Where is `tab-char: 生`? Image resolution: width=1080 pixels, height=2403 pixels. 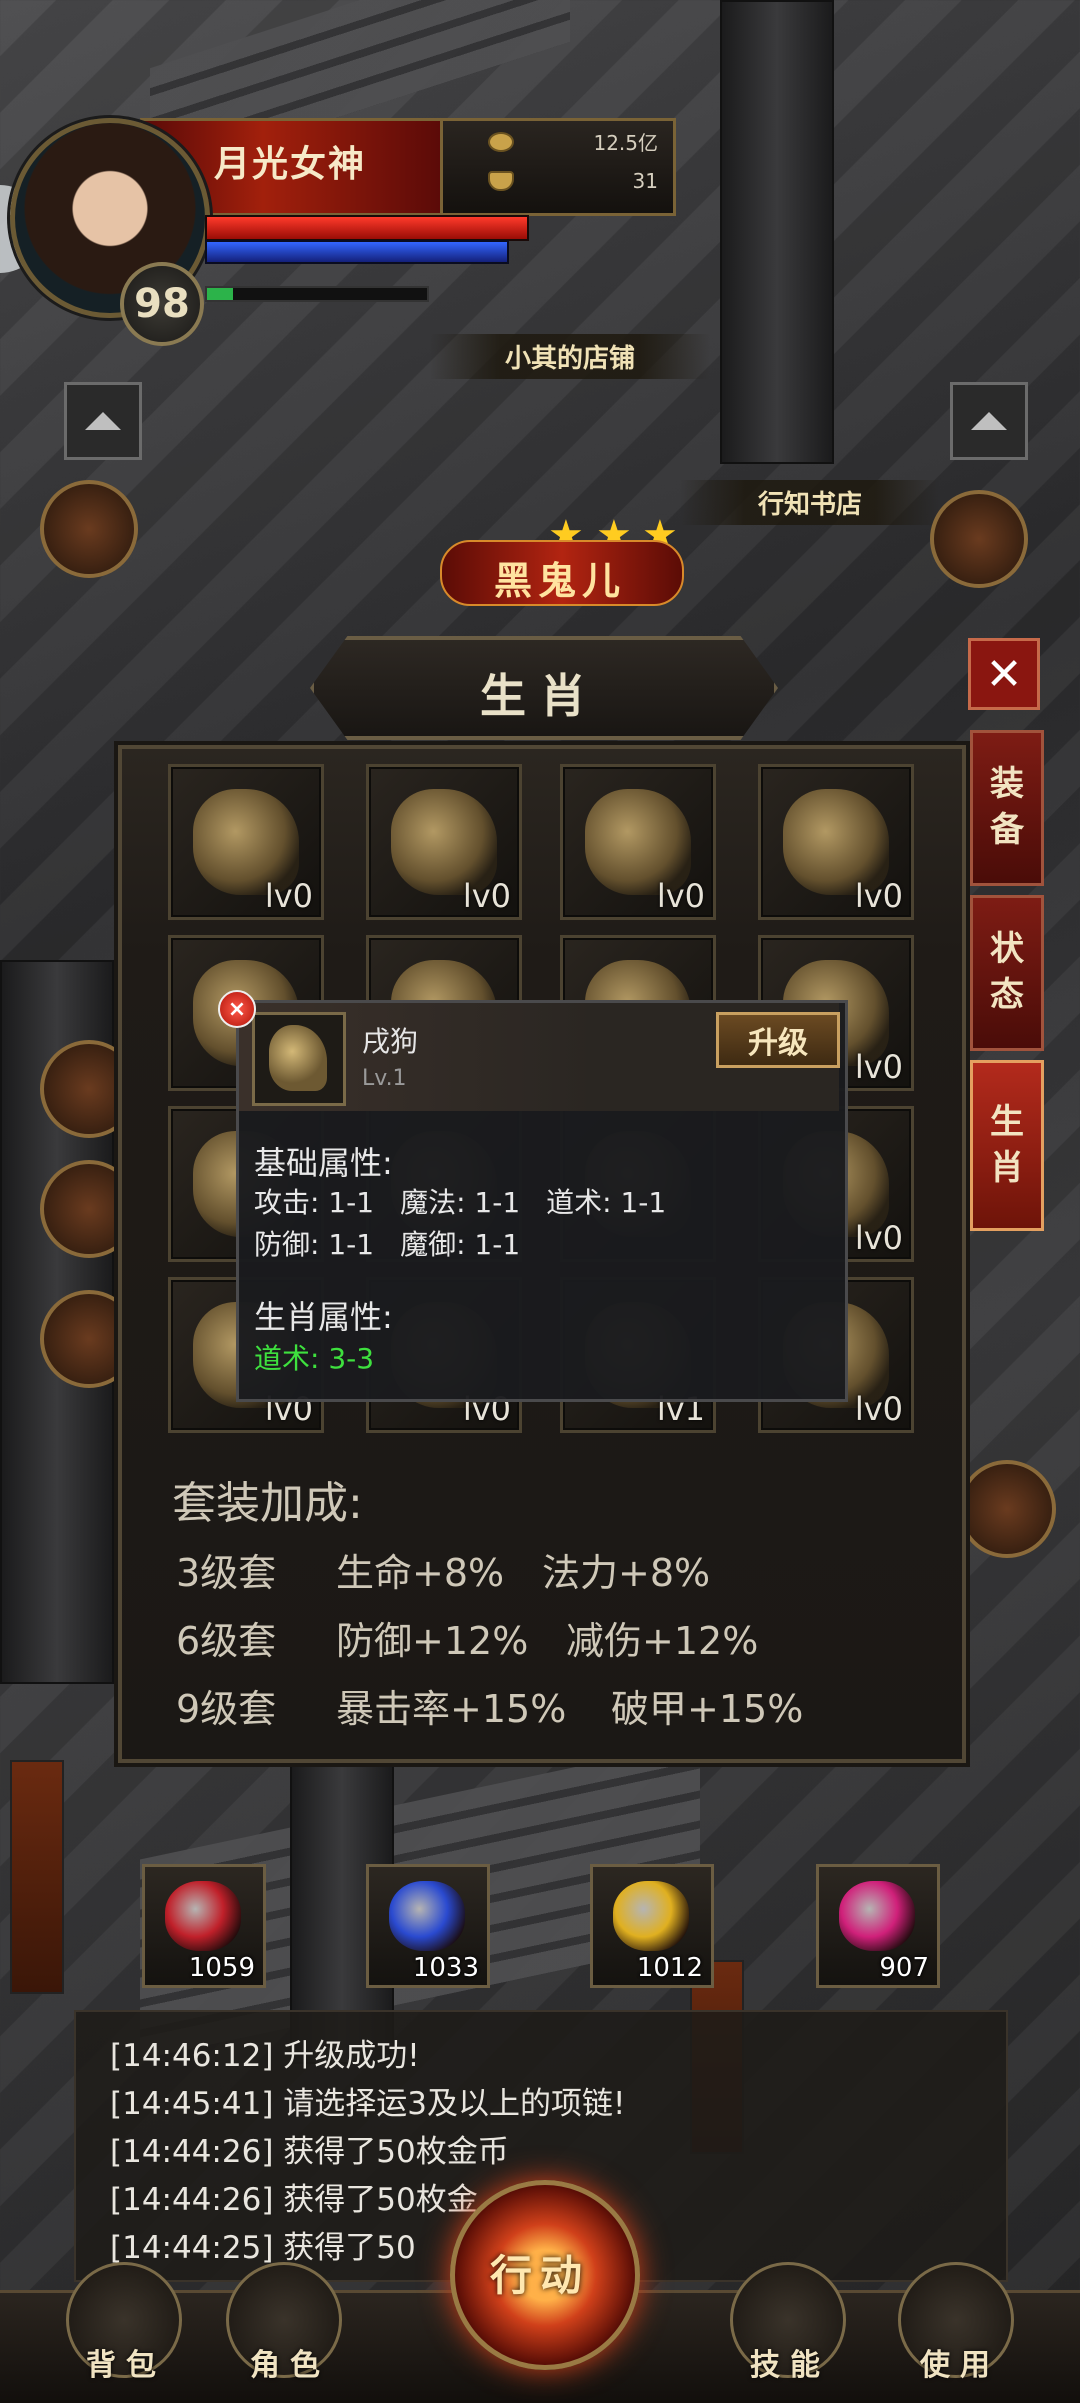 tab-char: 生 is located at coordinates (1007, 1121).